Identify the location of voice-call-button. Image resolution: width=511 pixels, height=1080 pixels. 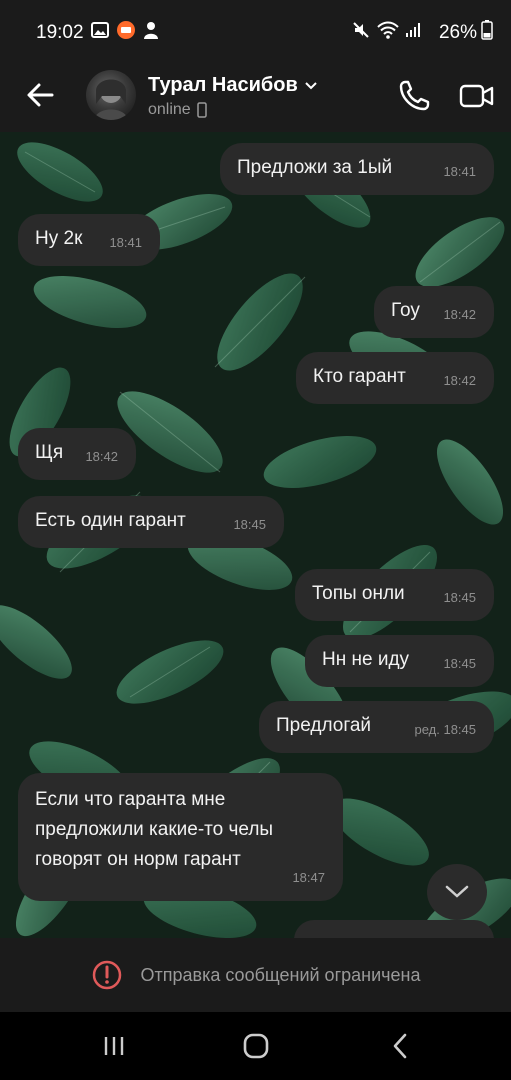
(414, 96).